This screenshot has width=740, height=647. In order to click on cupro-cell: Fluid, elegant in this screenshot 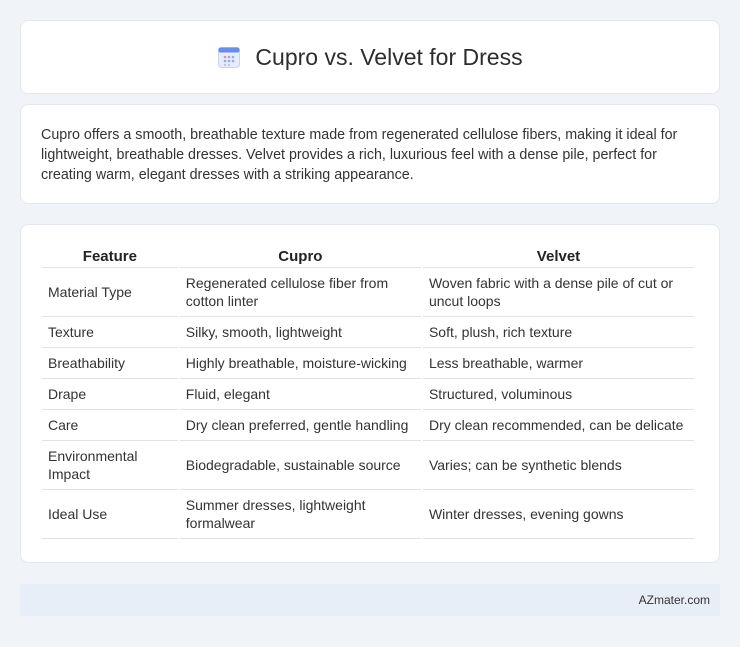, I will do `click(300, 394)`.